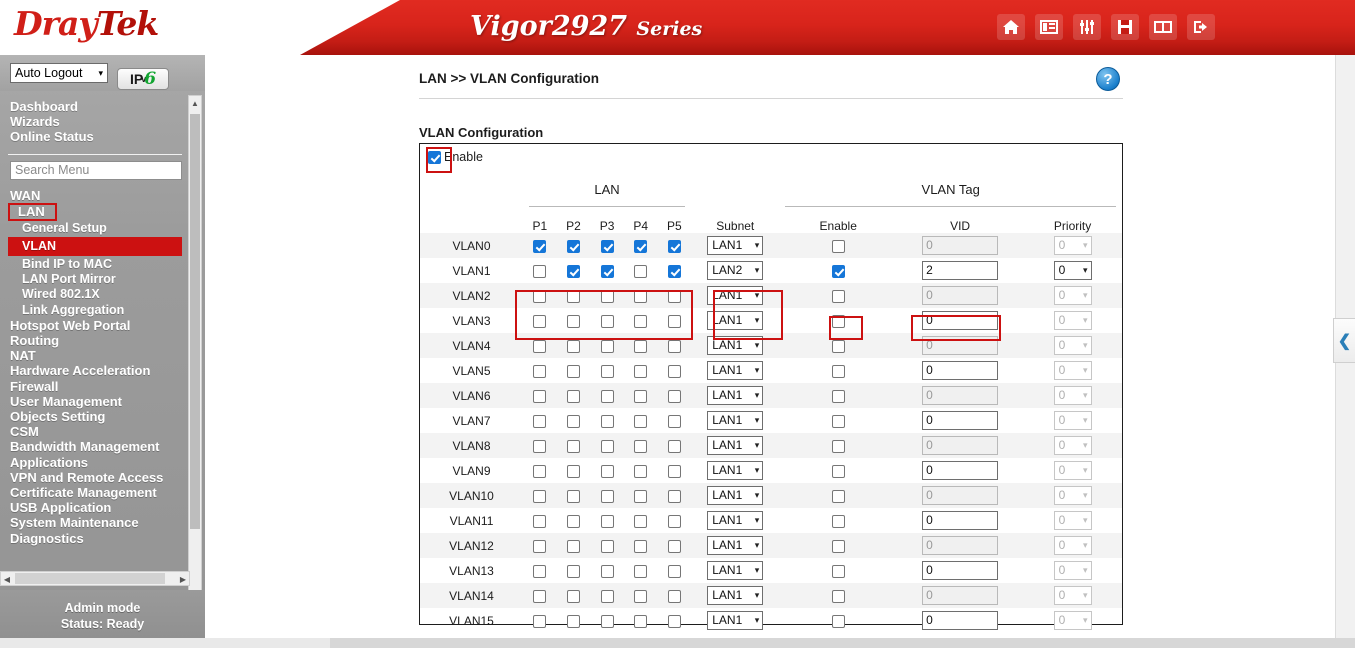 The height and width of the screenshot is (648, 1355). Describe the element at coordinates (95, 492) in the screenshot. I see `sidebar-item-certificate-management: Certificate Management` at that location.